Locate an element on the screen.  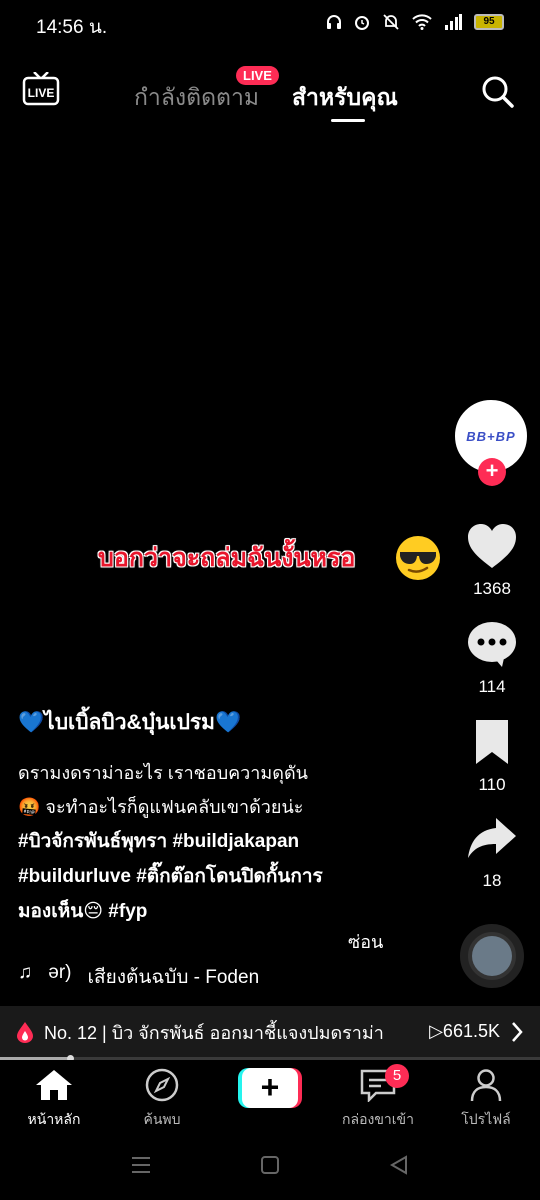
nav-home-label: หน้าหลัก is located at coordinates (54, 1119).